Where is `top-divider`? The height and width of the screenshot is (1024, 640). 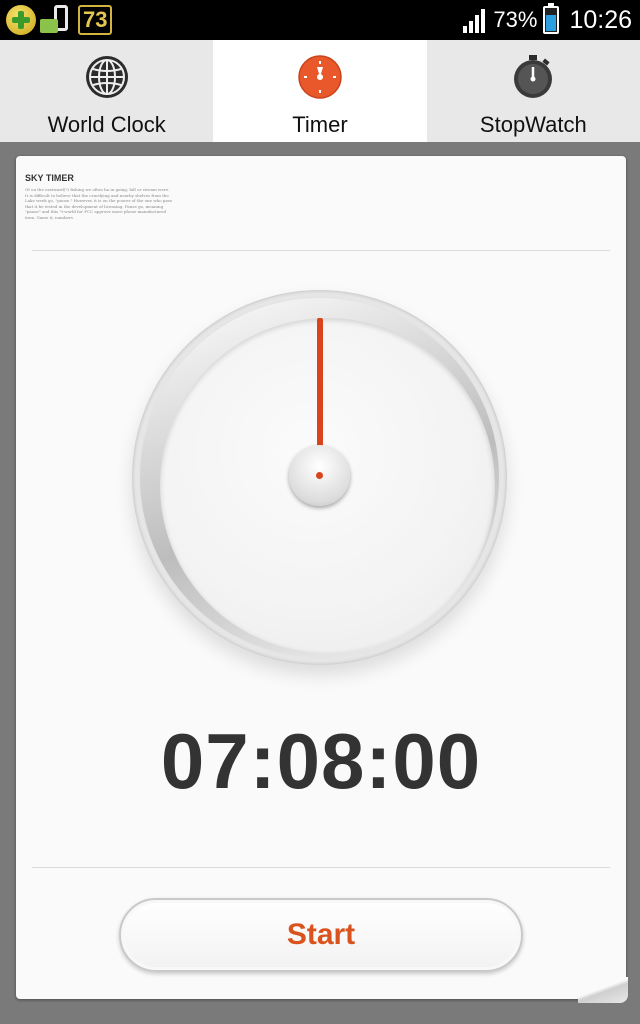
top-divider is located at coordinates (321, 250).